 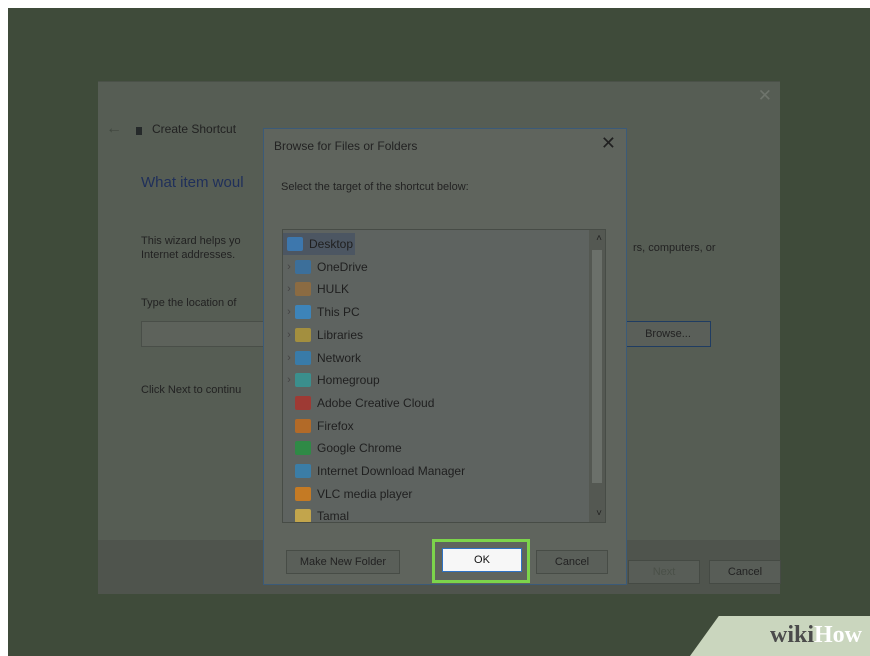 What do you see at coordinates (482, 560) in the screenshot?
I see `ok-button: OK` at bounding box center [482, 560].